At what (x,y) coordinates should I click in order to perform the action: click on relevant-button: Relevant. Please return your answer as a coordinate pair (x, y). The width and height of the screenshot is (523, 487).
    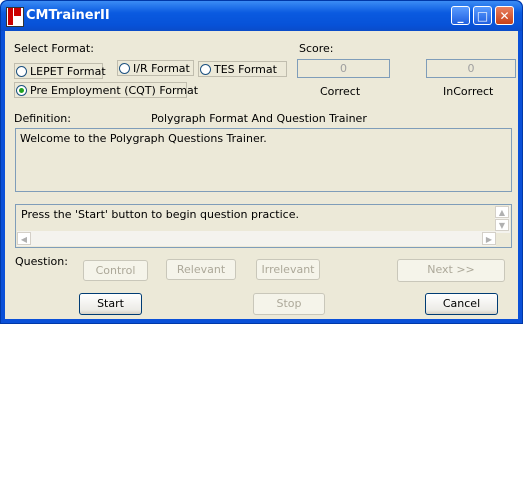
    Looking at the image, I should click on (201, 269).